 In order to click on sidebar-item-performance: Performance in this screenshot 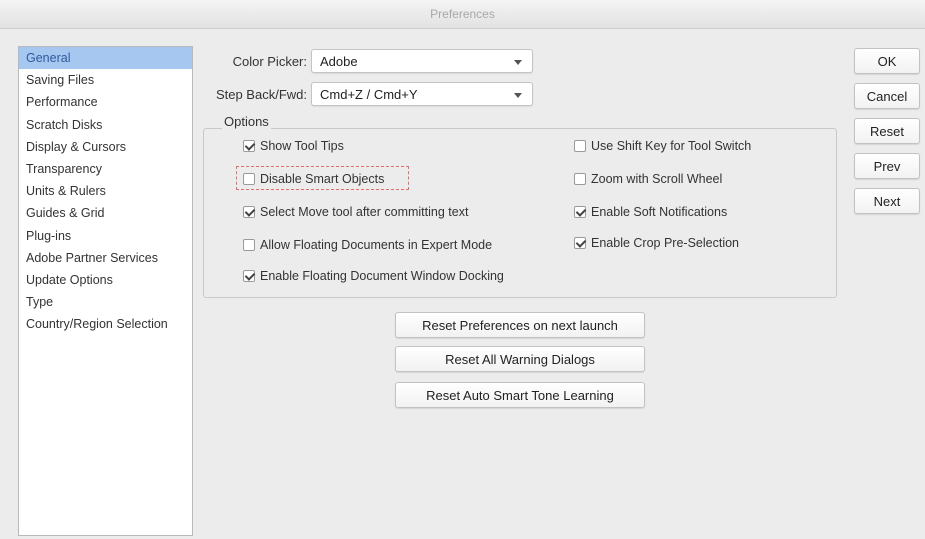, I will do `click(105, 102)`.